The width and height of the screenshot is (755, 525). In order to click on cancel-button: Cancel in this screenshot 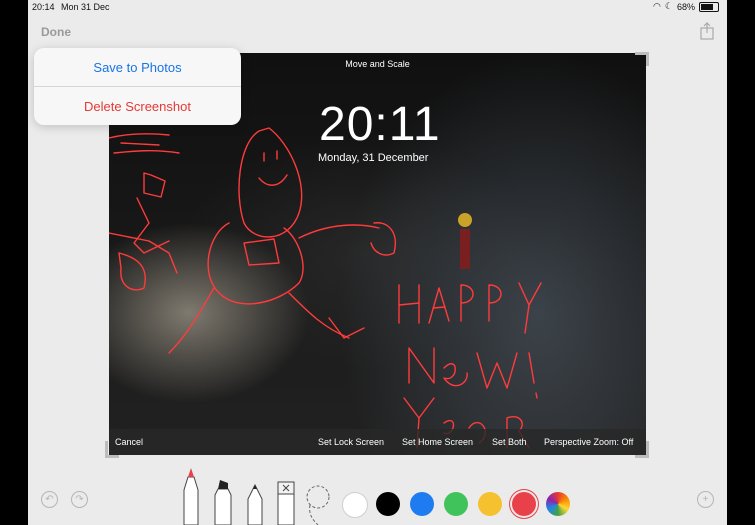, I will do `click(129, 442)`.